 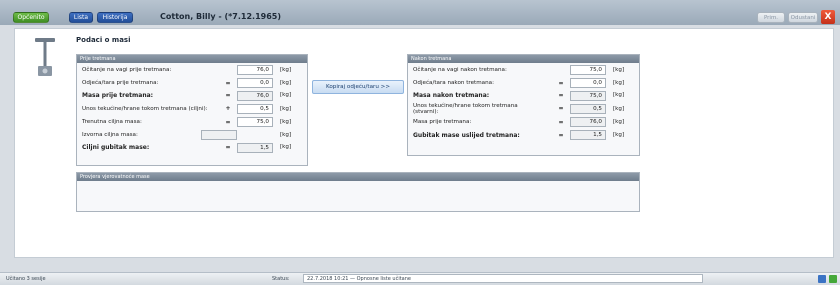 What do you see at coordinates (220, 16) in the screenshot?
I see `patient-name: Cotton, Billy - (*7.12.1965)` at bounding box center [220, 16].